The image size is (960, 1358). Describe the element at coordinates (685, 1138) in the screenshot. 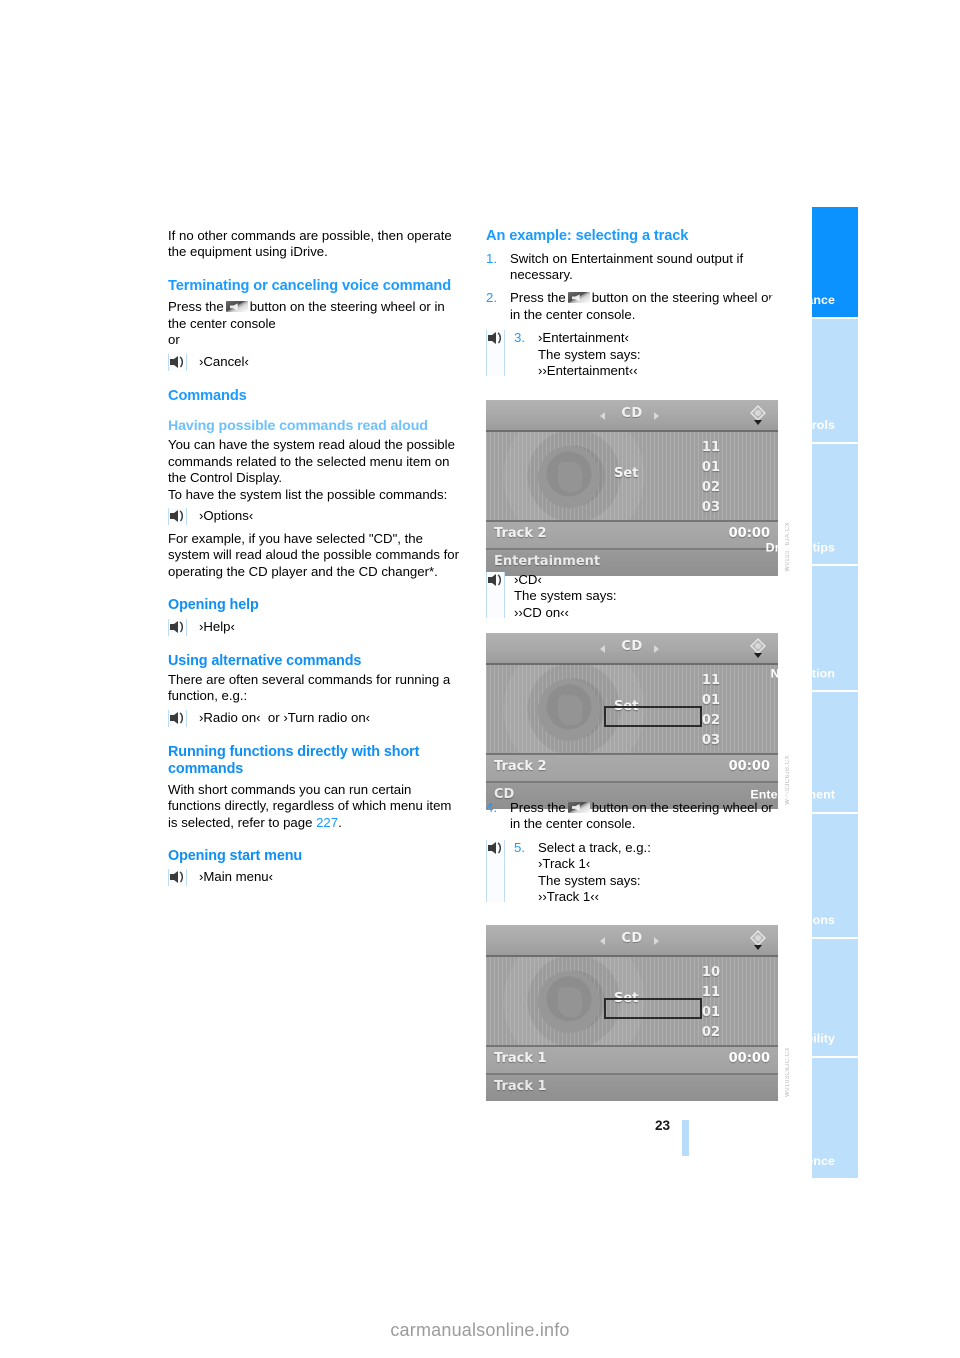

I see `page-number-bar` at that location.